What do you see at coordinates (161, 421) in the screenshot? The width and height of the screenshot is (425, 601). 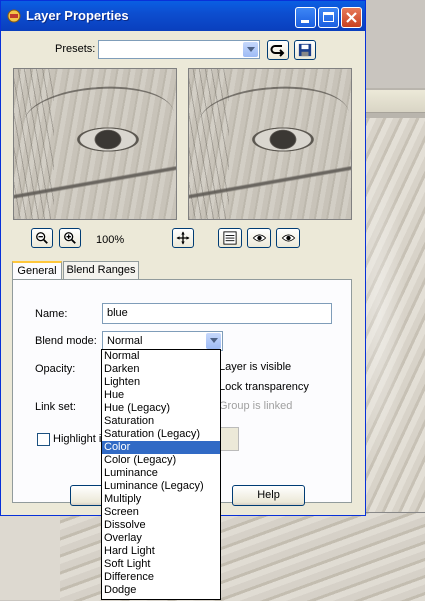 I see `blend-mode-option: Saturation` at bounding box center [161, 421].